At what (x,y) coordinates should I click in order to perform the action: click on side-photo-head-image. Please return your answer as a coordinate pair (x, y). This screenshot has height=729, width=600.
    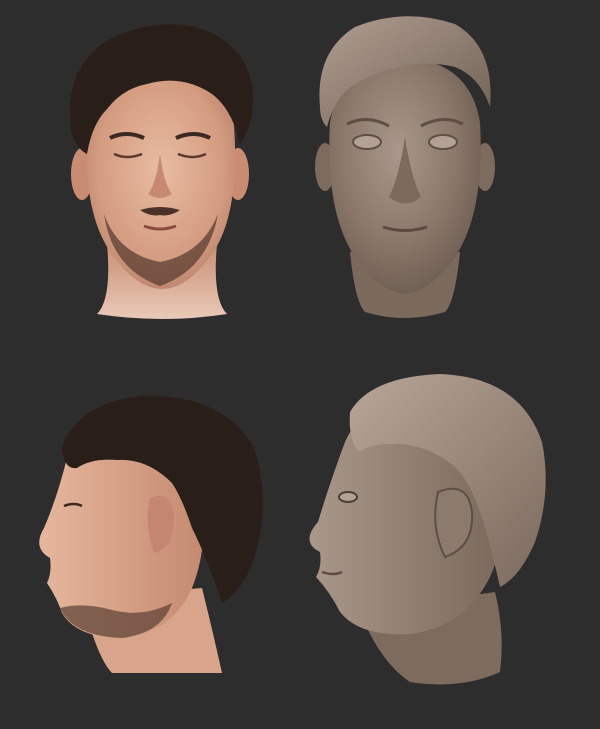
    Looking at the image, I should click on (151, 534).